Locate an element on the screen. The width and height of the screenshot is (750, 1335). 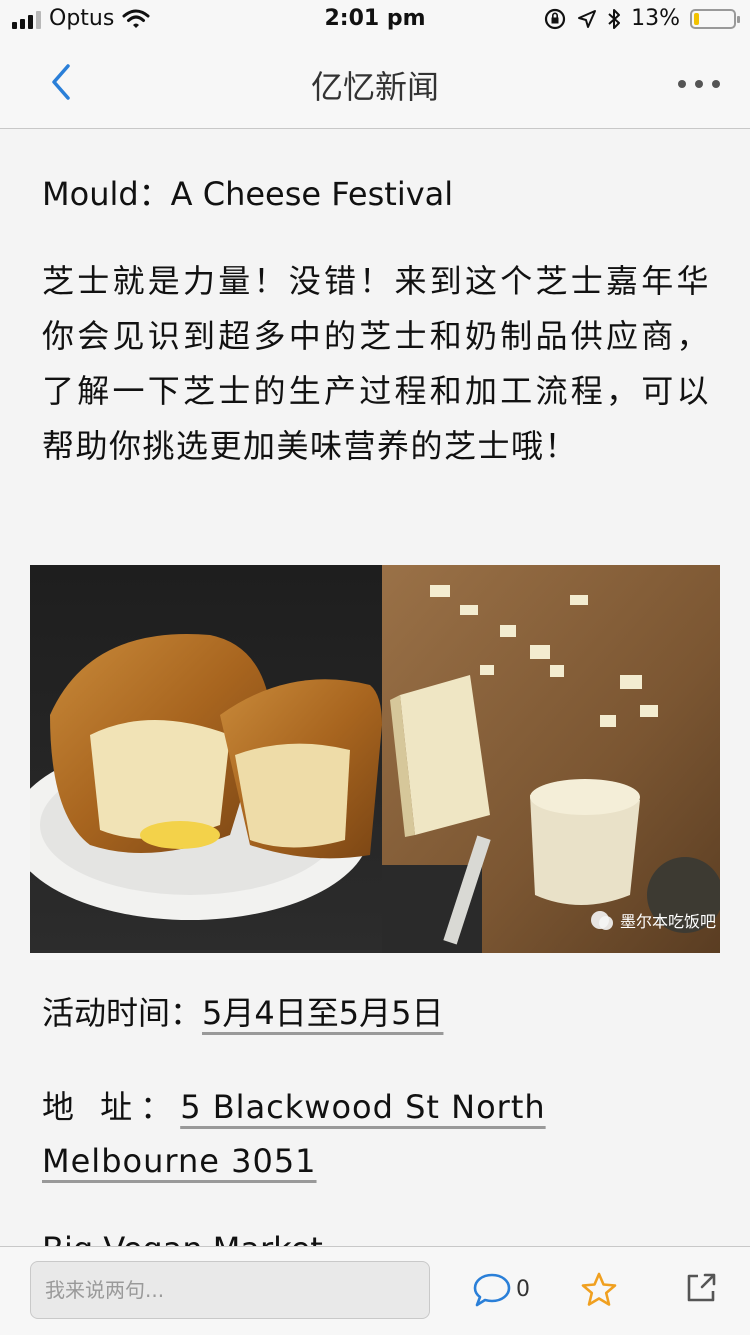
event-time-line: 活动时间：5月4日至5月5日 is located at coordinates (376, 1013).